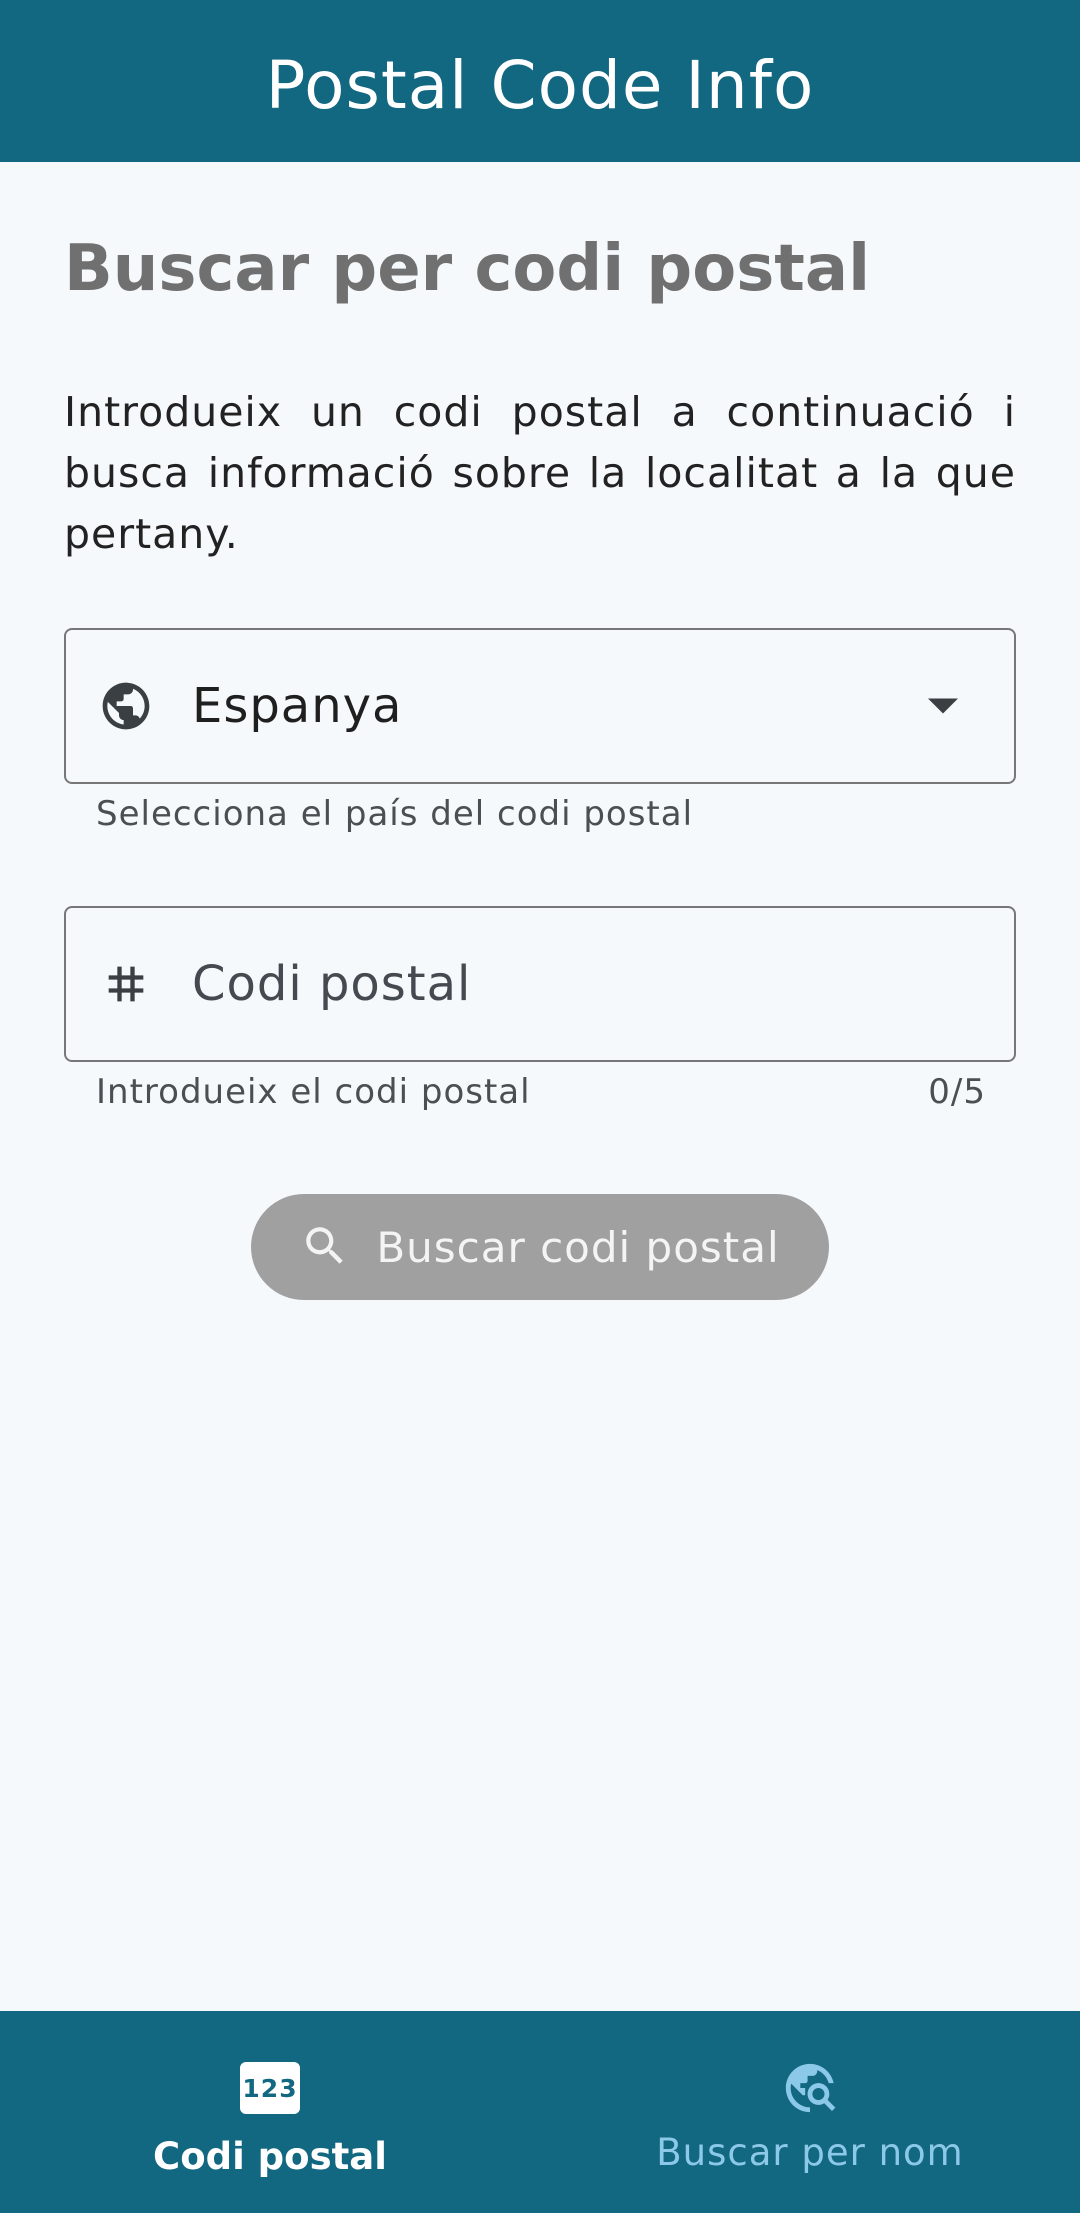 The height and width of the screenshot is (2213, 1080). What do you see at coordinates (313, 1092) in the screenshot?
I see `postal-code-helper-text: Introdueix el codi postal` at bounding box center [313, 1092].